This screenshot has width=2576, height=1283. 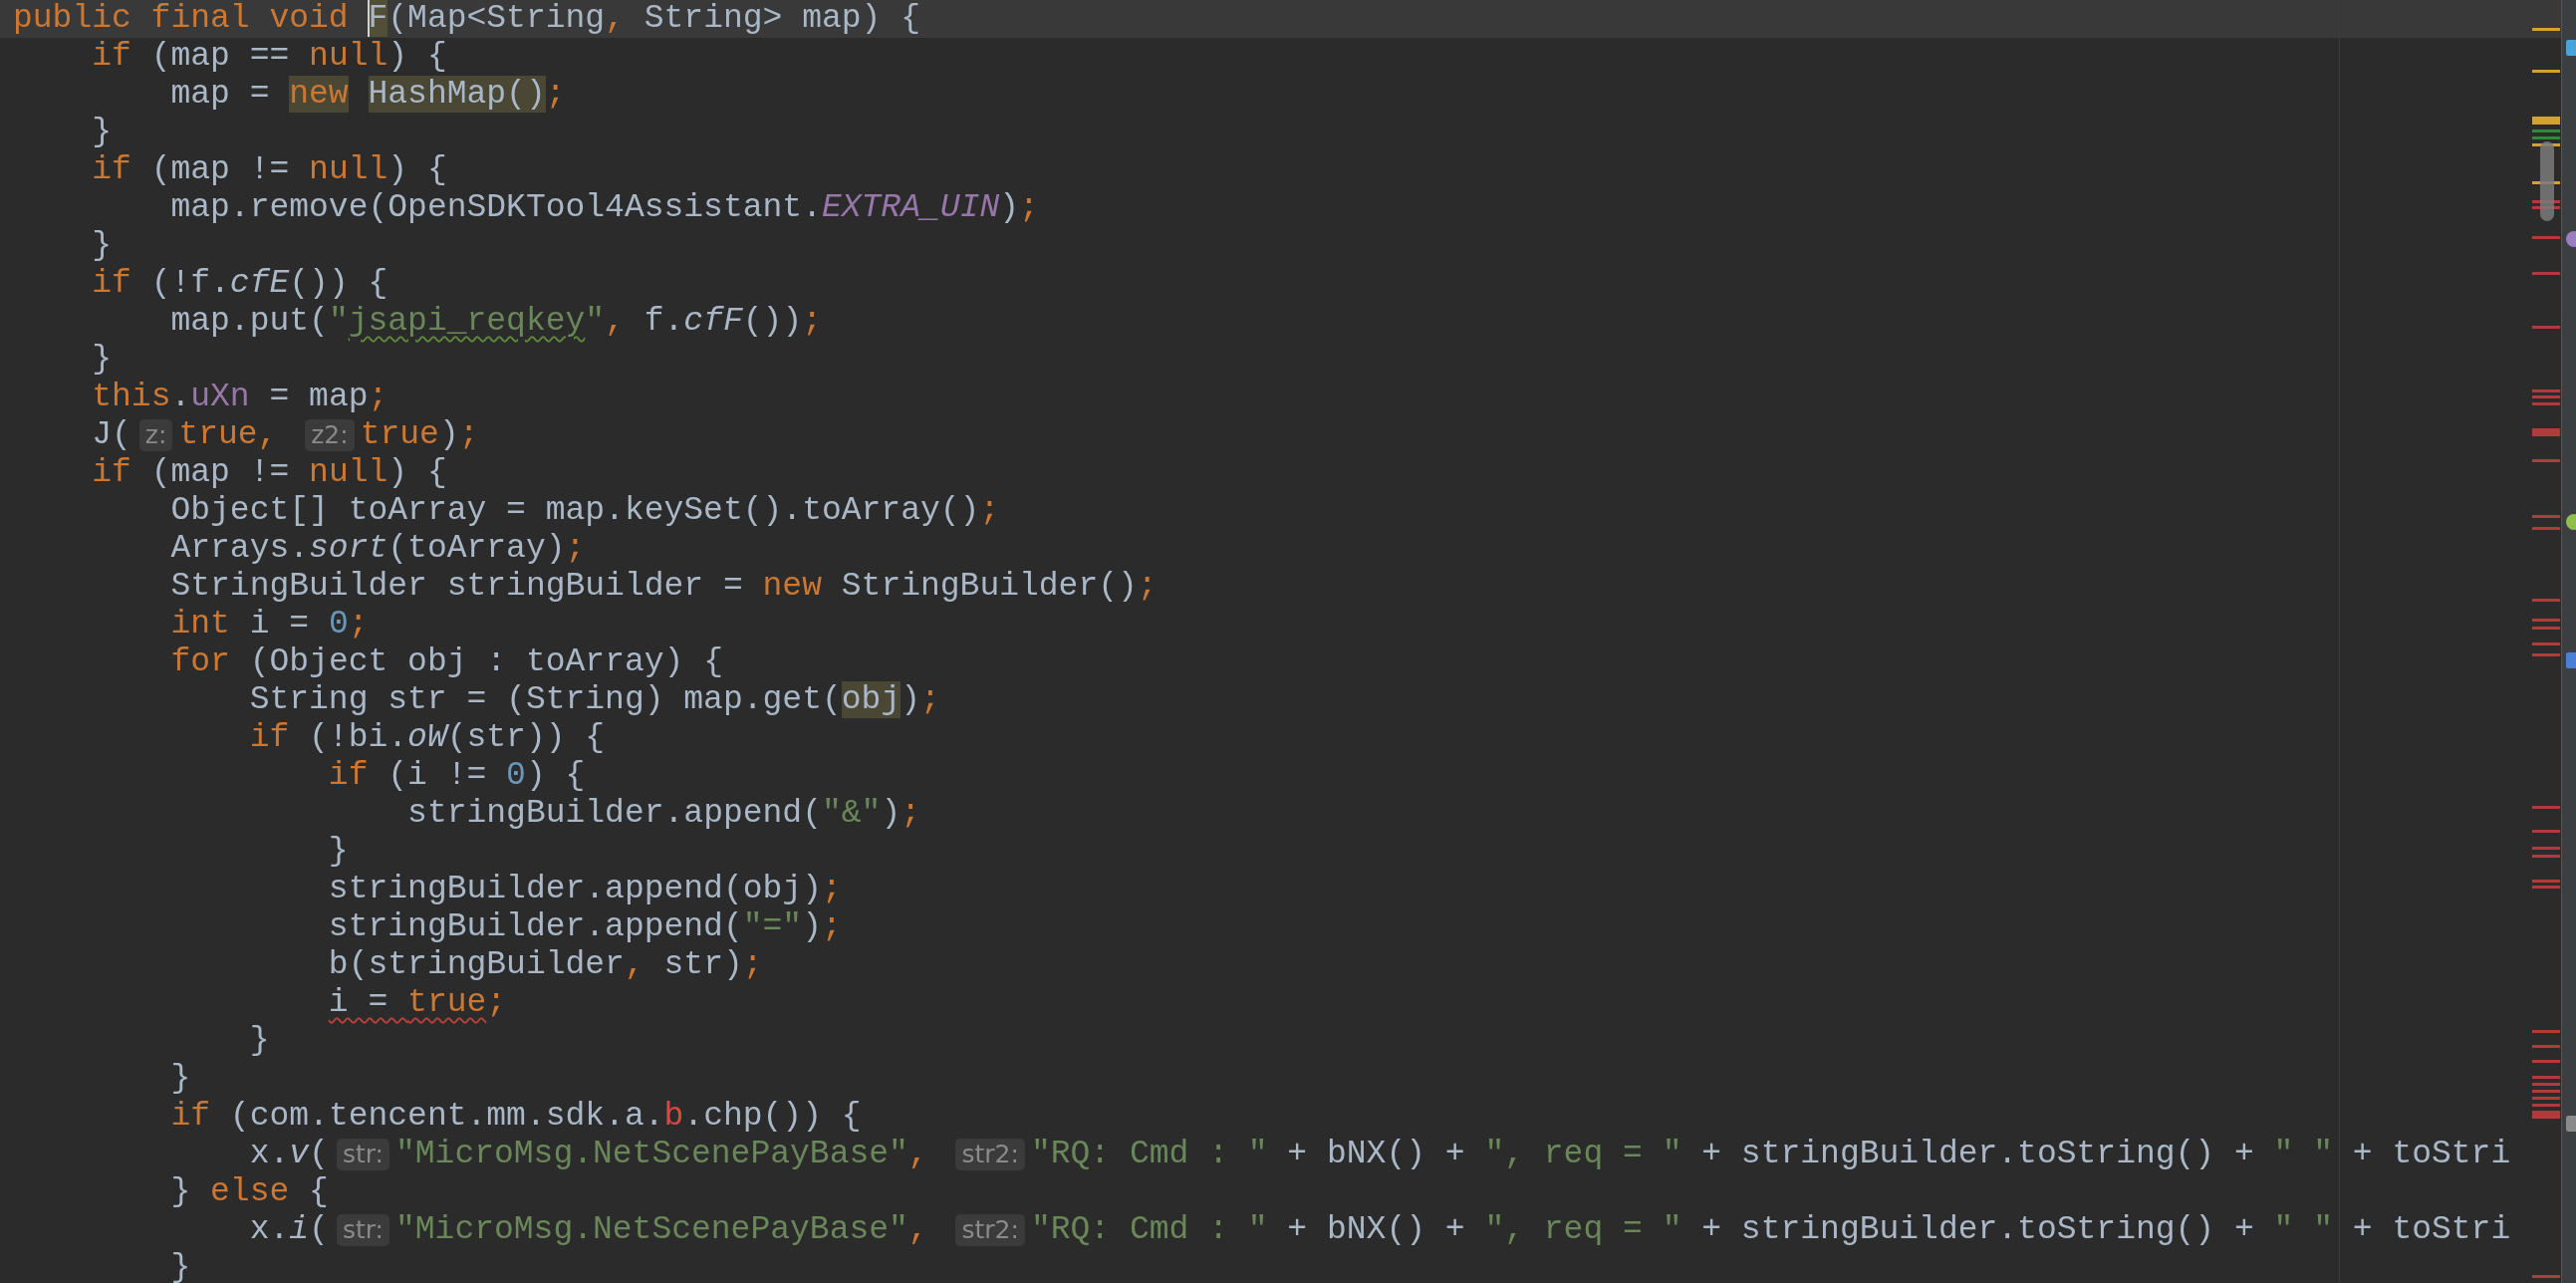 I want to click on code-line: stringBuilder.append("=");, so click(x=584, y=927).